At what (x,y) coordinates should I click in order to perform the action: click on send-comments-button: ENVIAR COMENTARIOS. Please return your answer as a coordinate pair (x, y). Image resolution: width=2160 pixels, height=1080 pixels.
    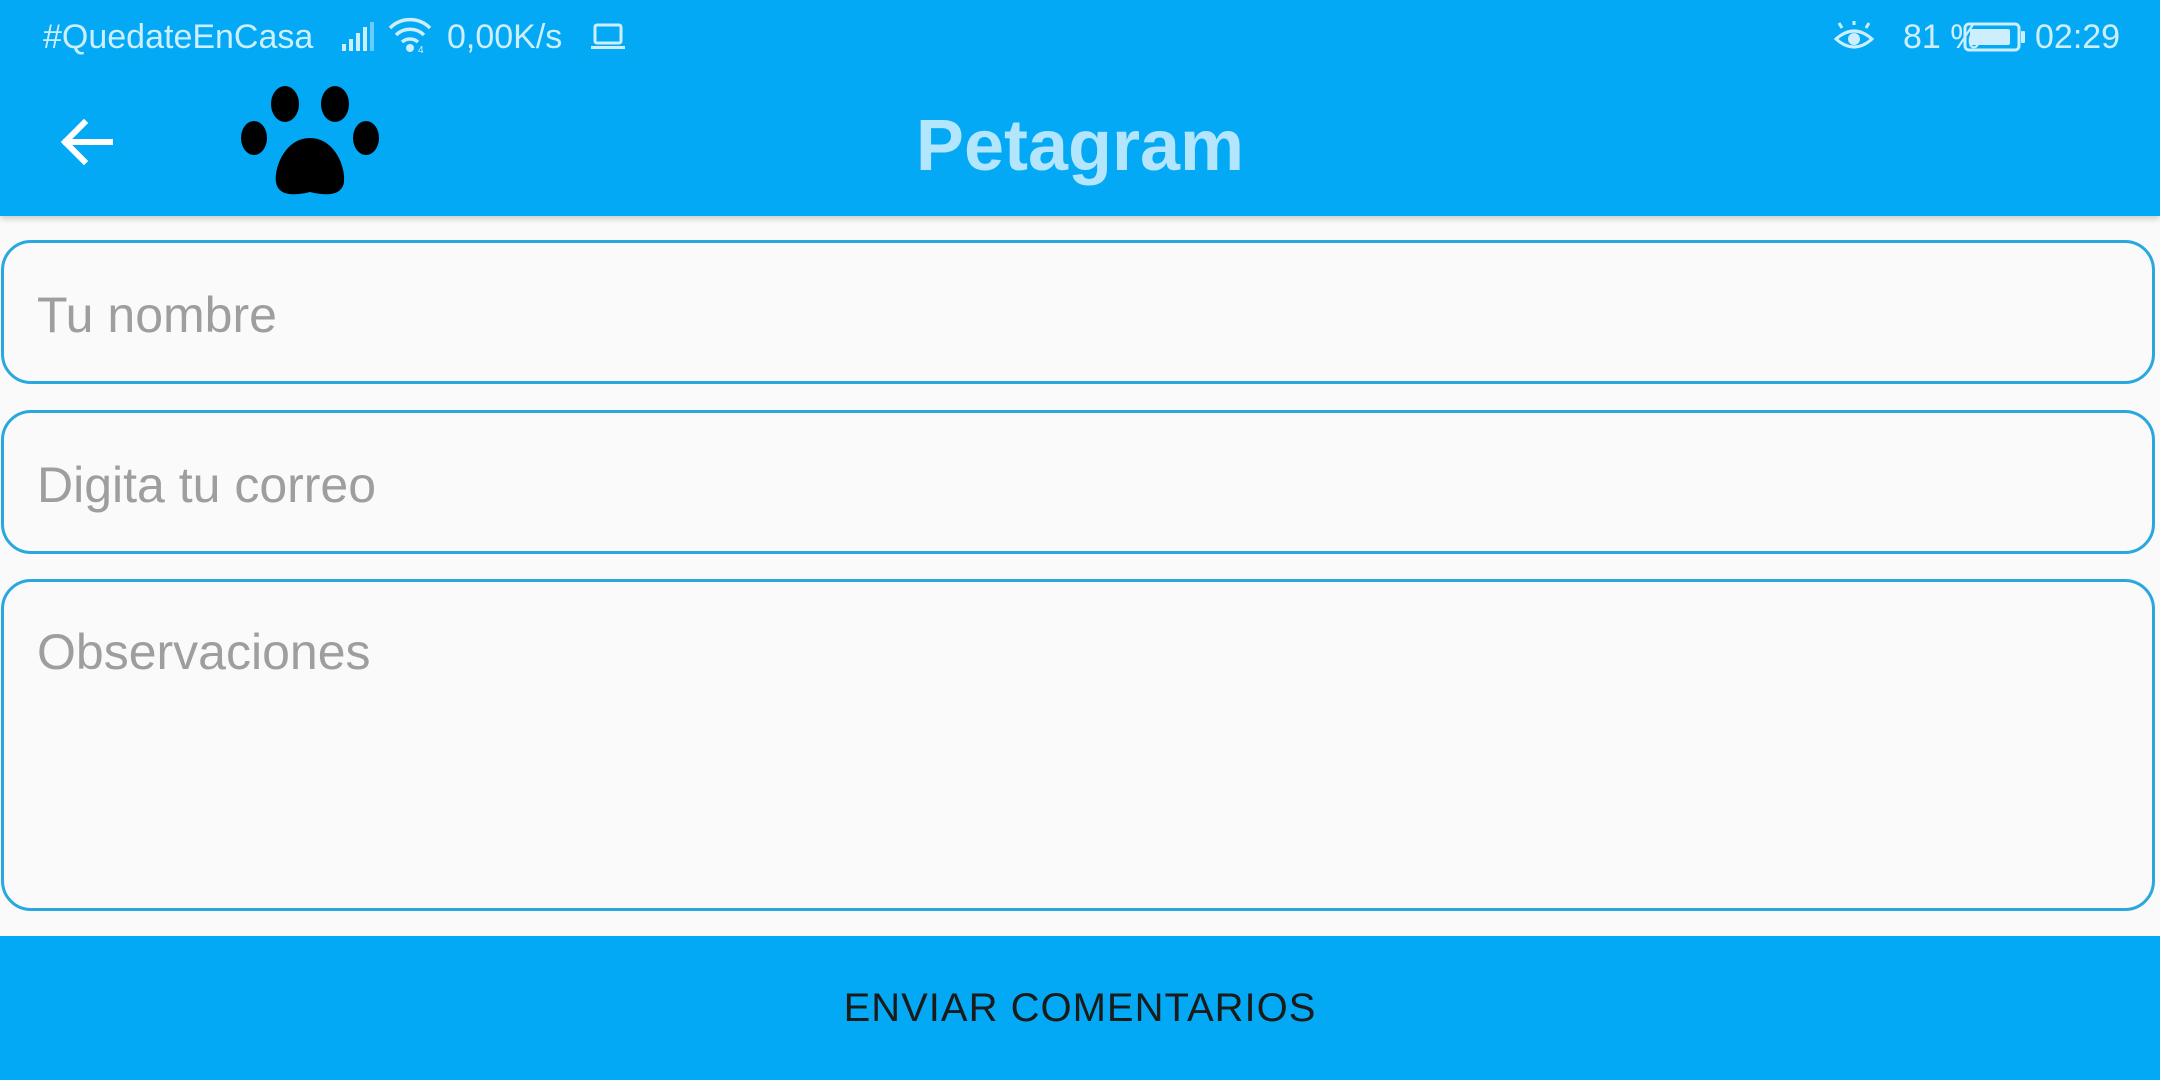
    Looking at the image, I should click on (1080, 1008).